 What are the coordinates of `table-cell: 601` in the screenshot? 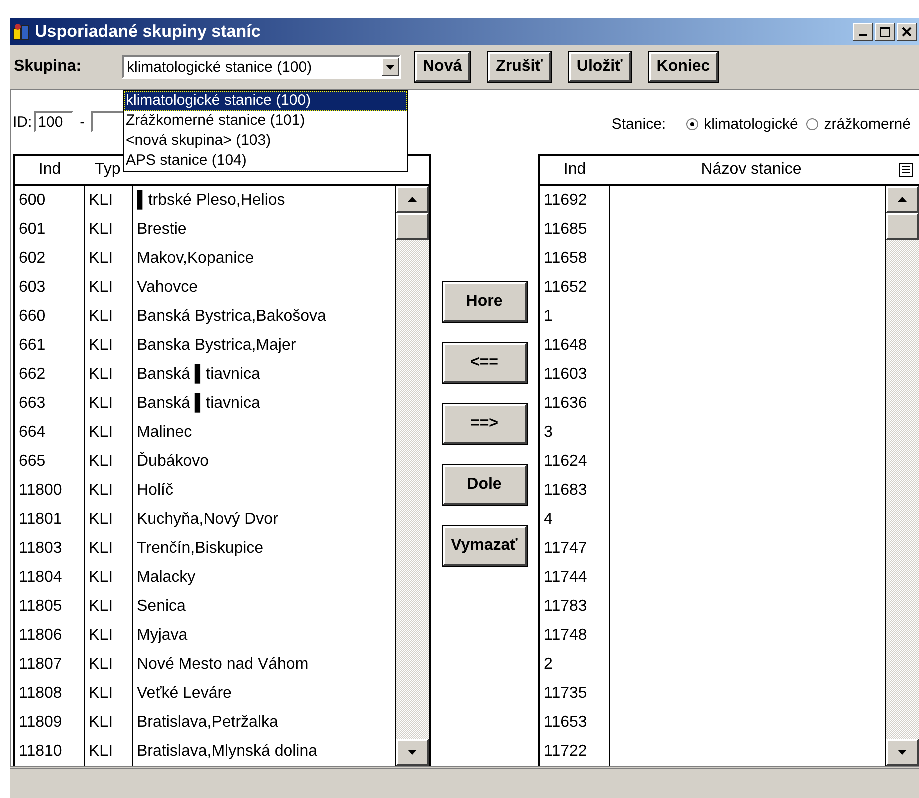 It's located at (50, 229).